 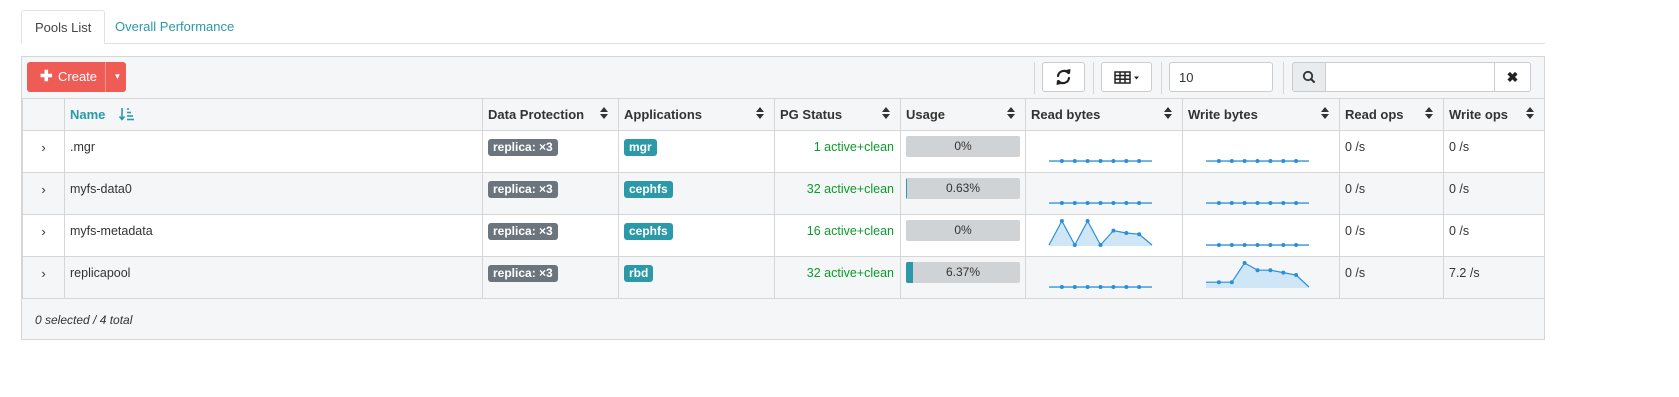 I want to click on column-header-read-bytes: Read bytes, so click(x=1104, y=115).